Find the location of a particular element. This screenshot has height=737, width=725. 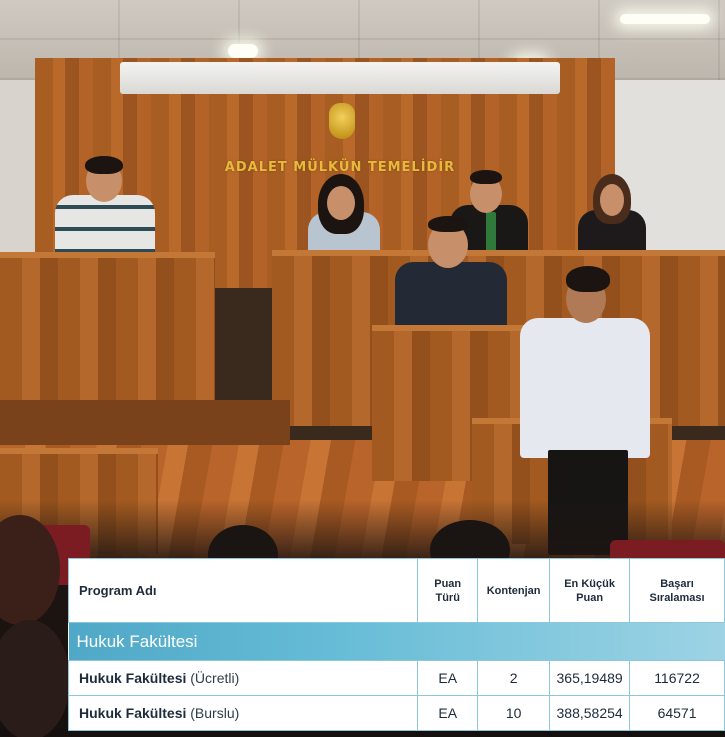

cell-min-score: 388,58254 is located at coordinates (590, 713).